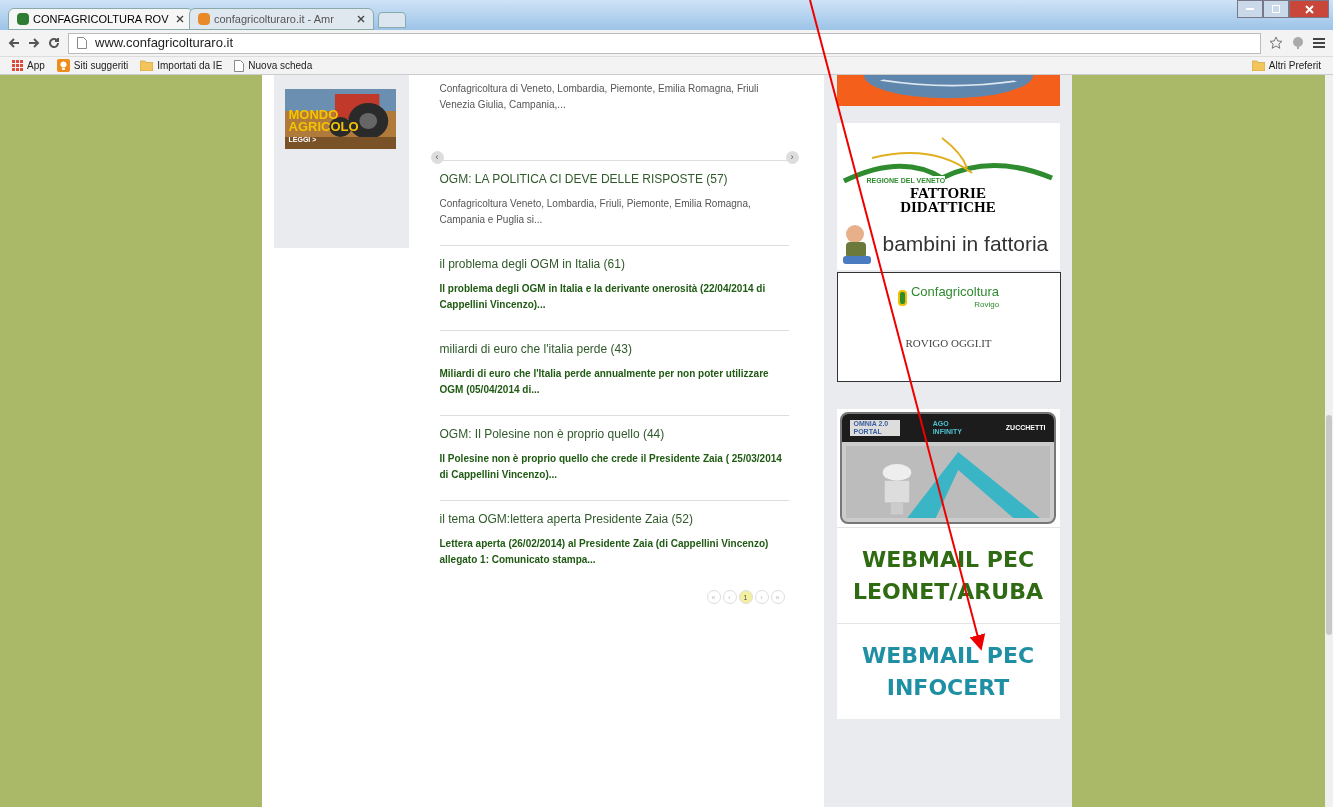 The width and height of the screenshot is (1333, 807). I want to click on bambini-banner: bambini in fattoria, so click(948, 244).